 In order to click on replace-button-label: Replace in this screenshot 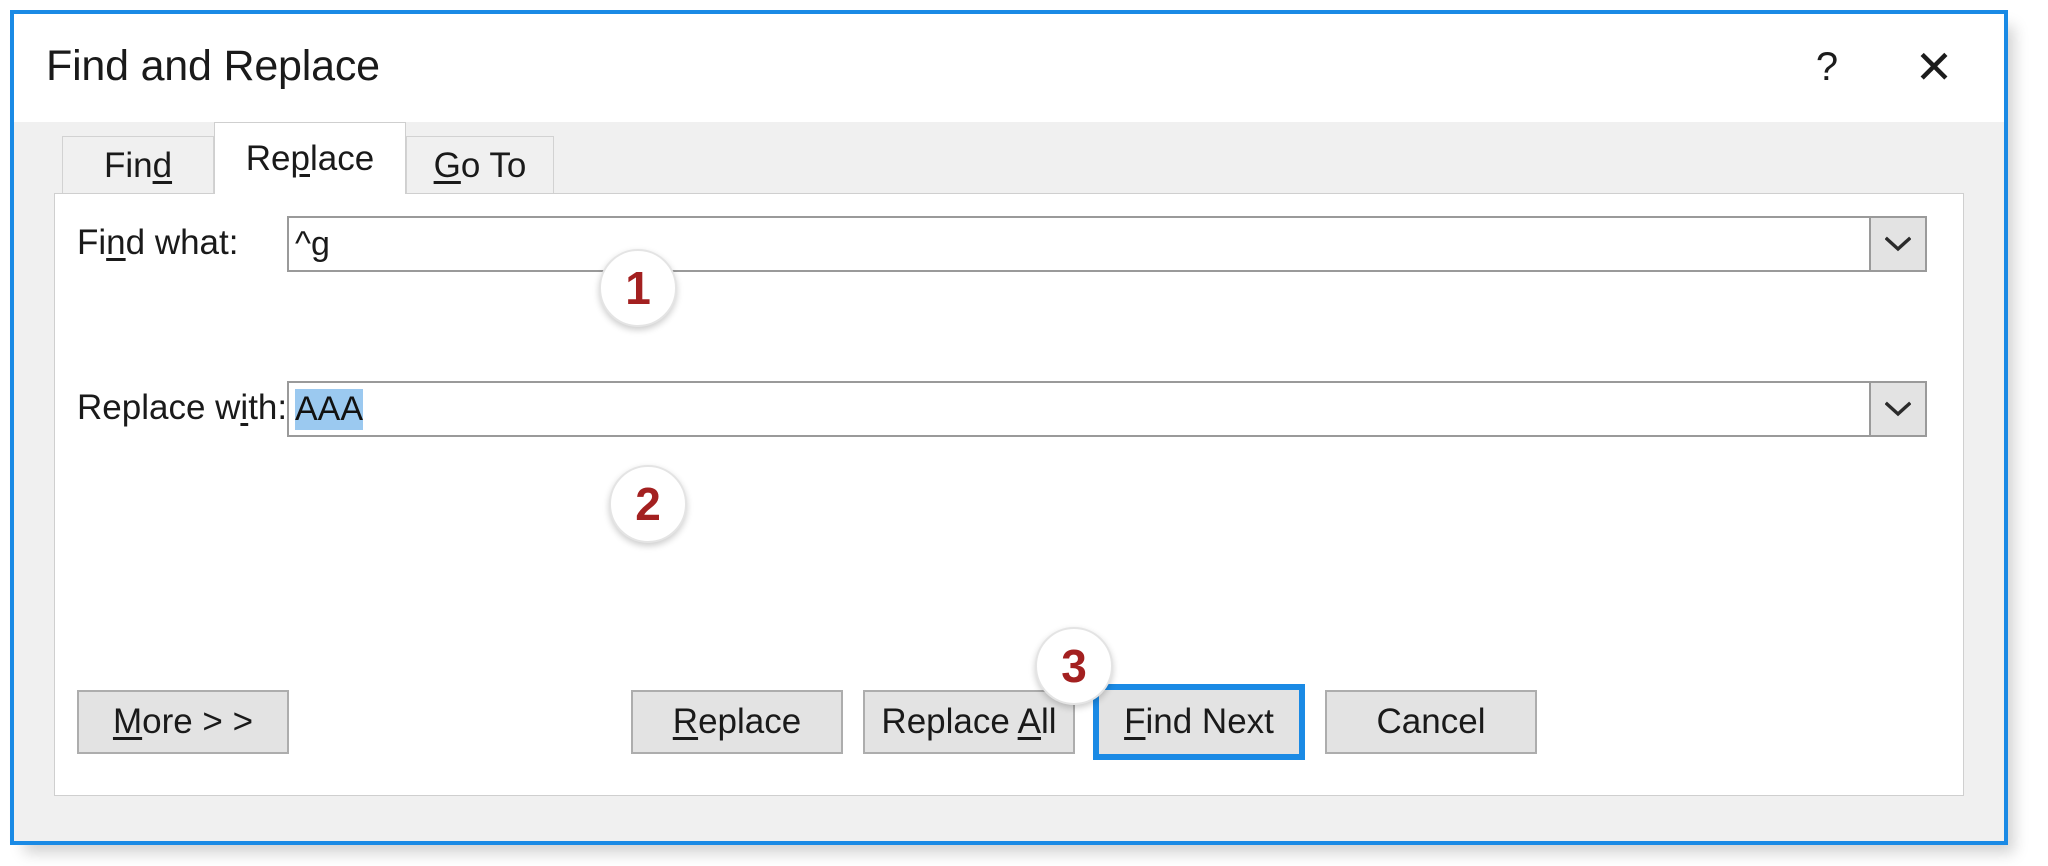, I will do `click(737, 721)`.